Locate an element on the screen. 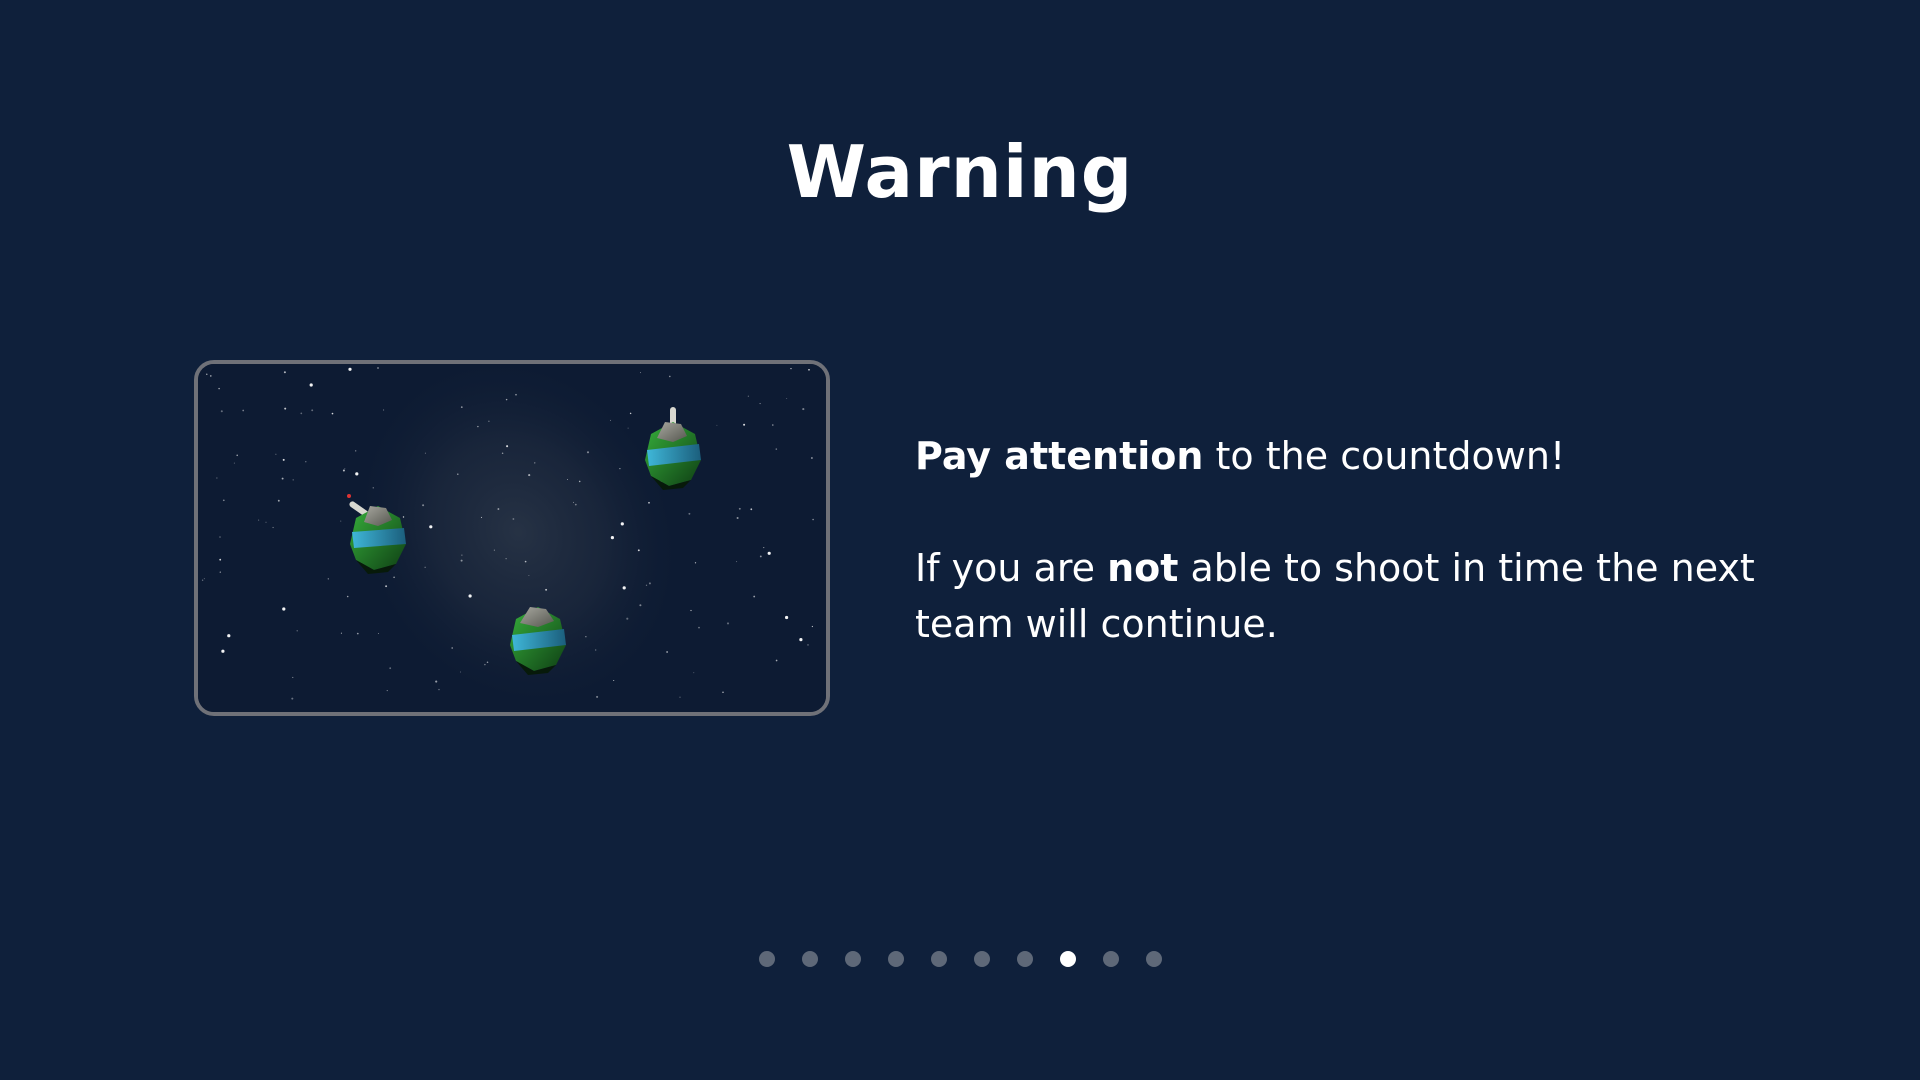  game-preview is located at coordinates (512, 538).